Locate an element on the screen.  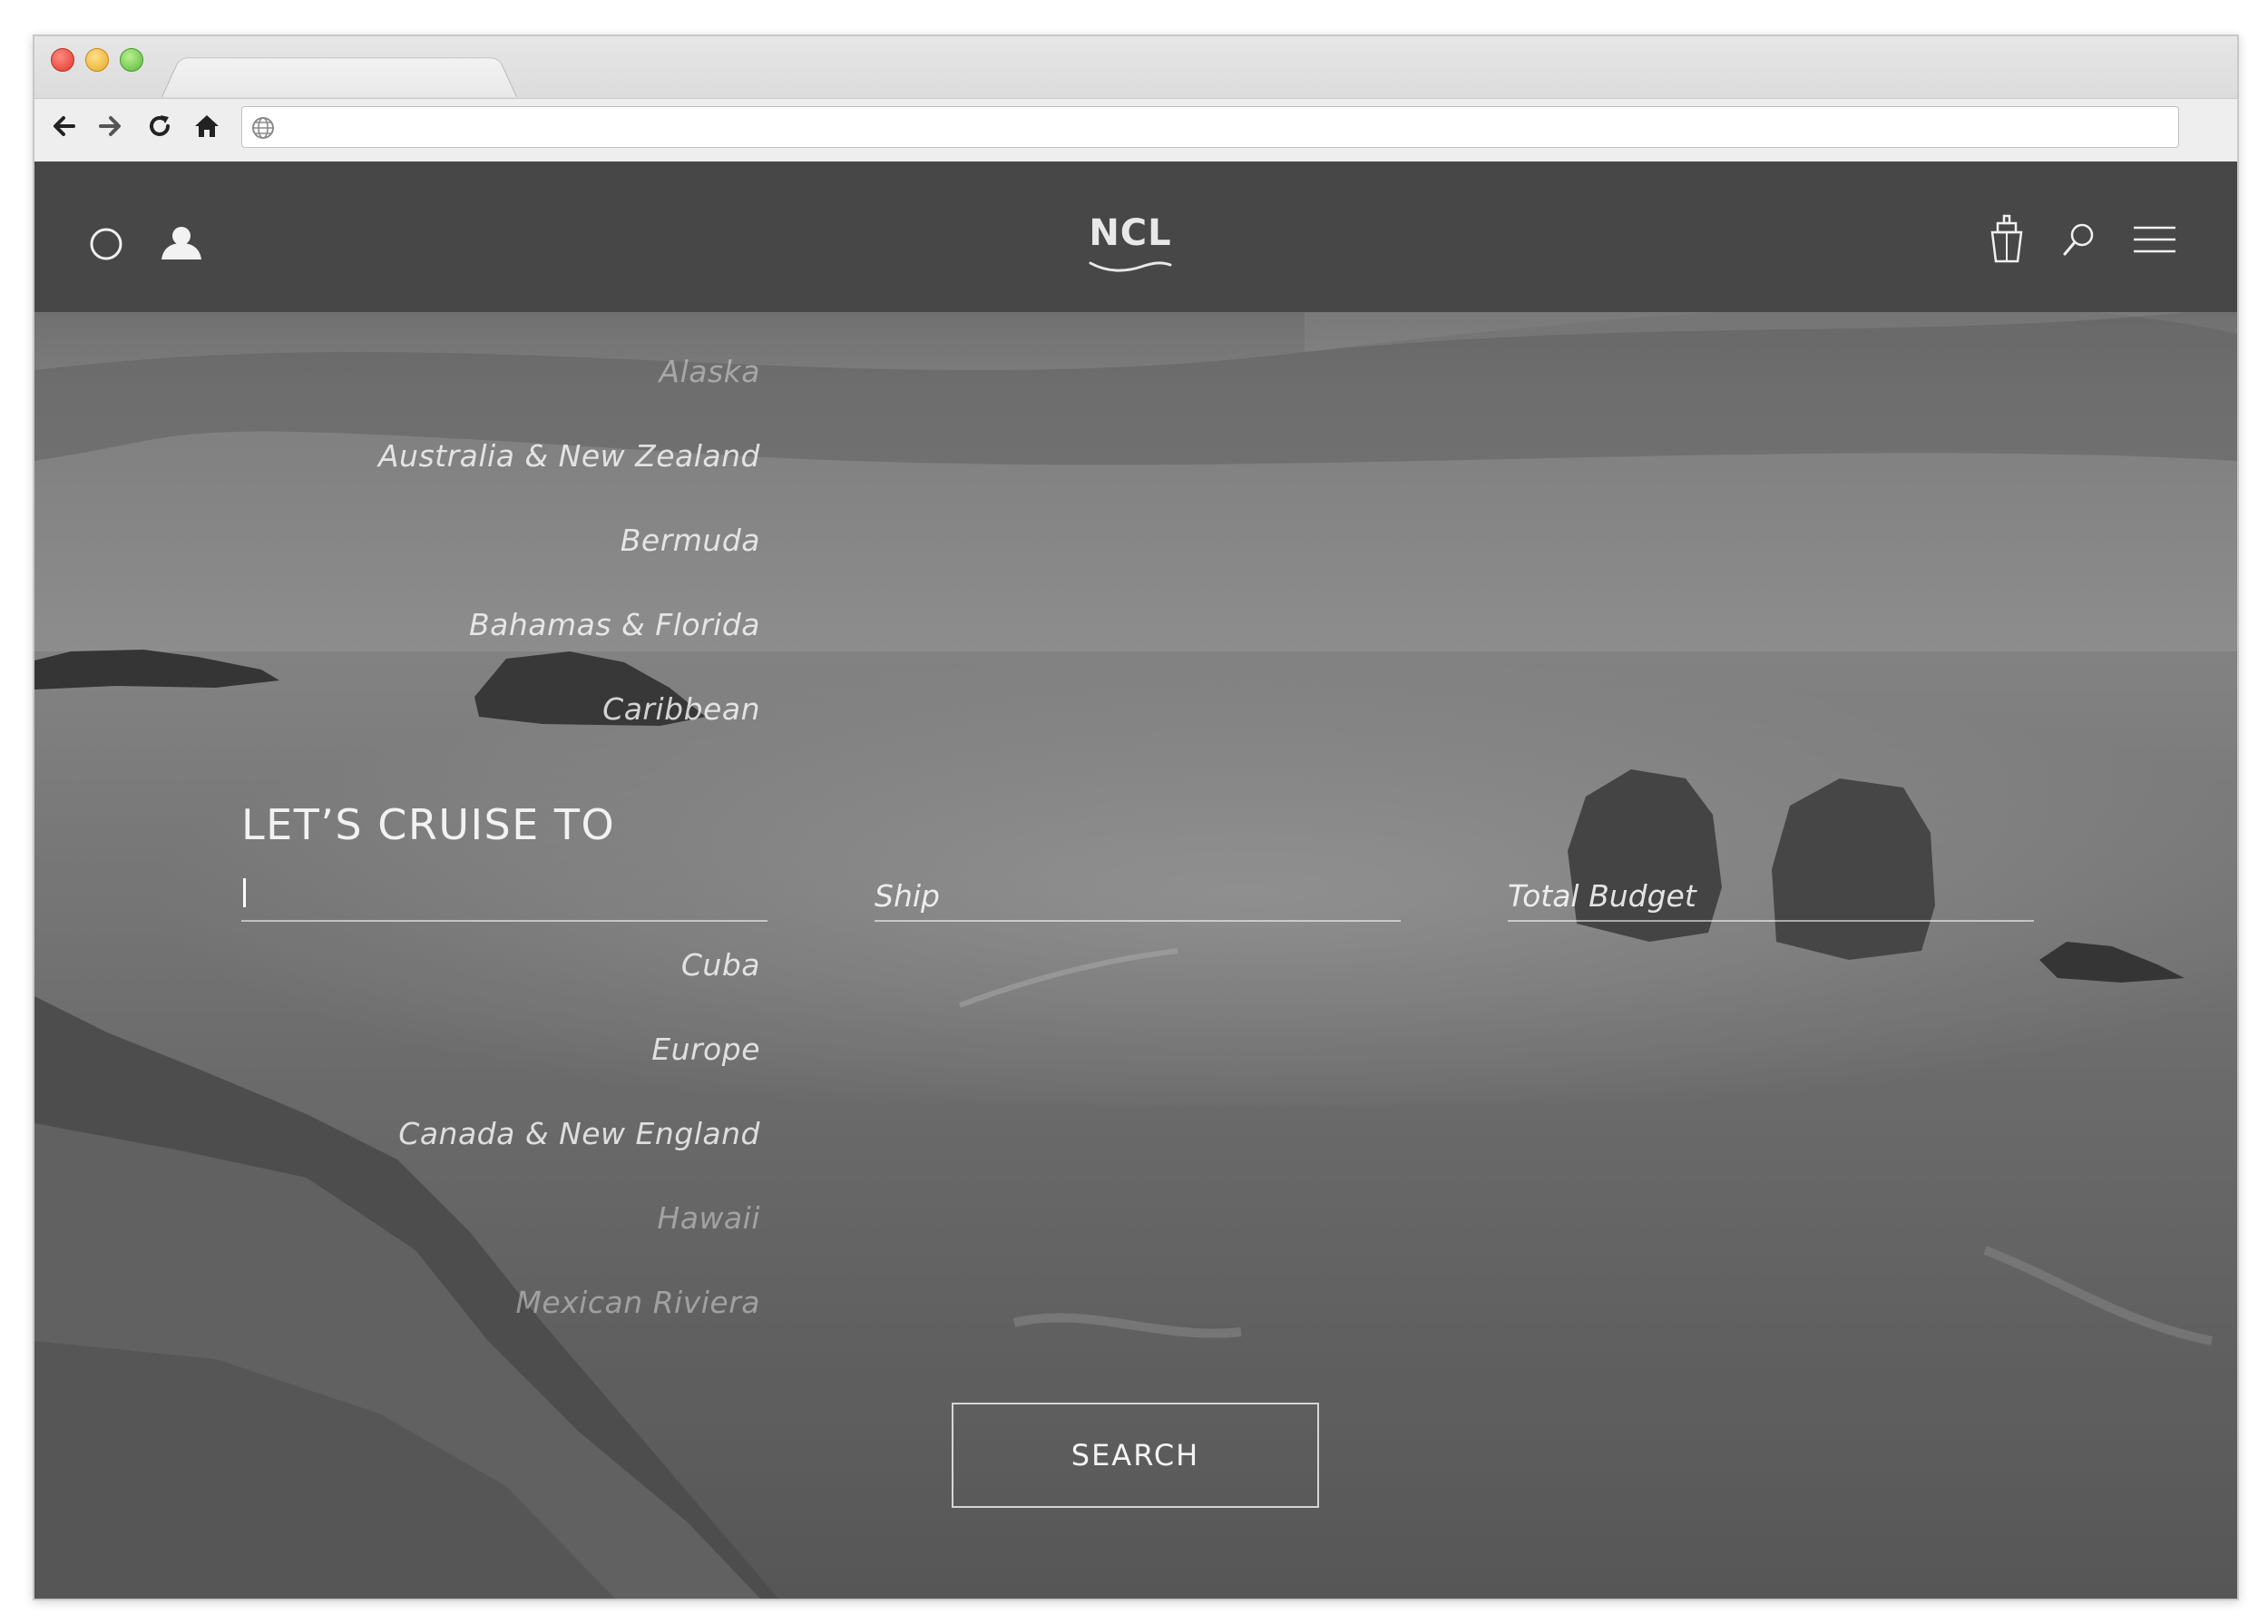
forward-arrow-icon is located at coordinates (110, 126).